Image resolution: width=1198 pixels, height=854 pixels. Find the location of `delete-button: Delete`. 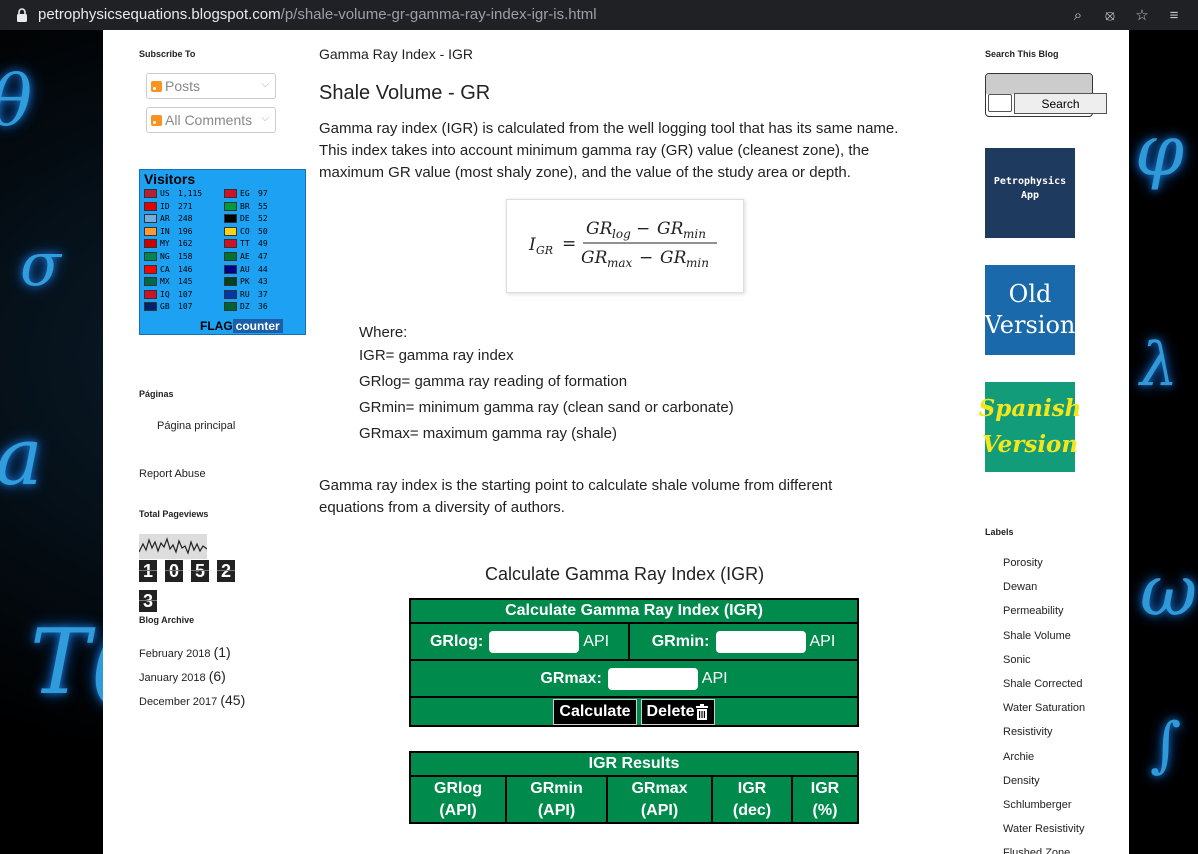

delete-button: Delete is located at coordinates (677, 711).